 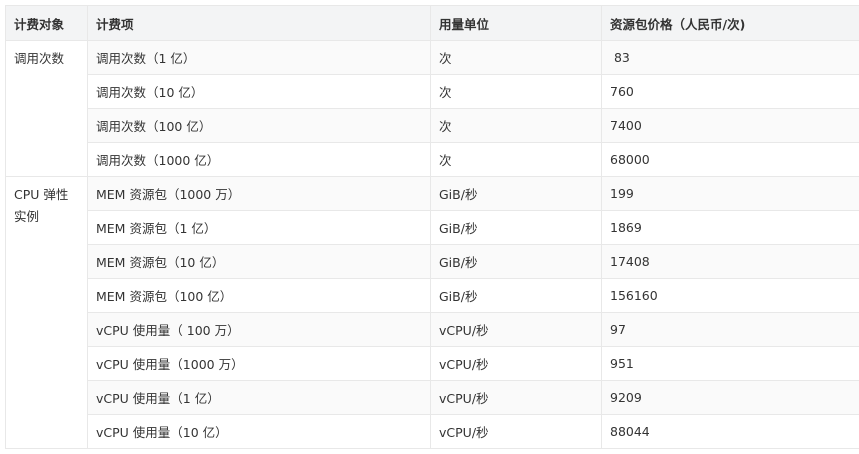 I want to click on table-row: vCPU 使用量（ 100 万） vCPU/秒 97, so click(x=432, y=329).